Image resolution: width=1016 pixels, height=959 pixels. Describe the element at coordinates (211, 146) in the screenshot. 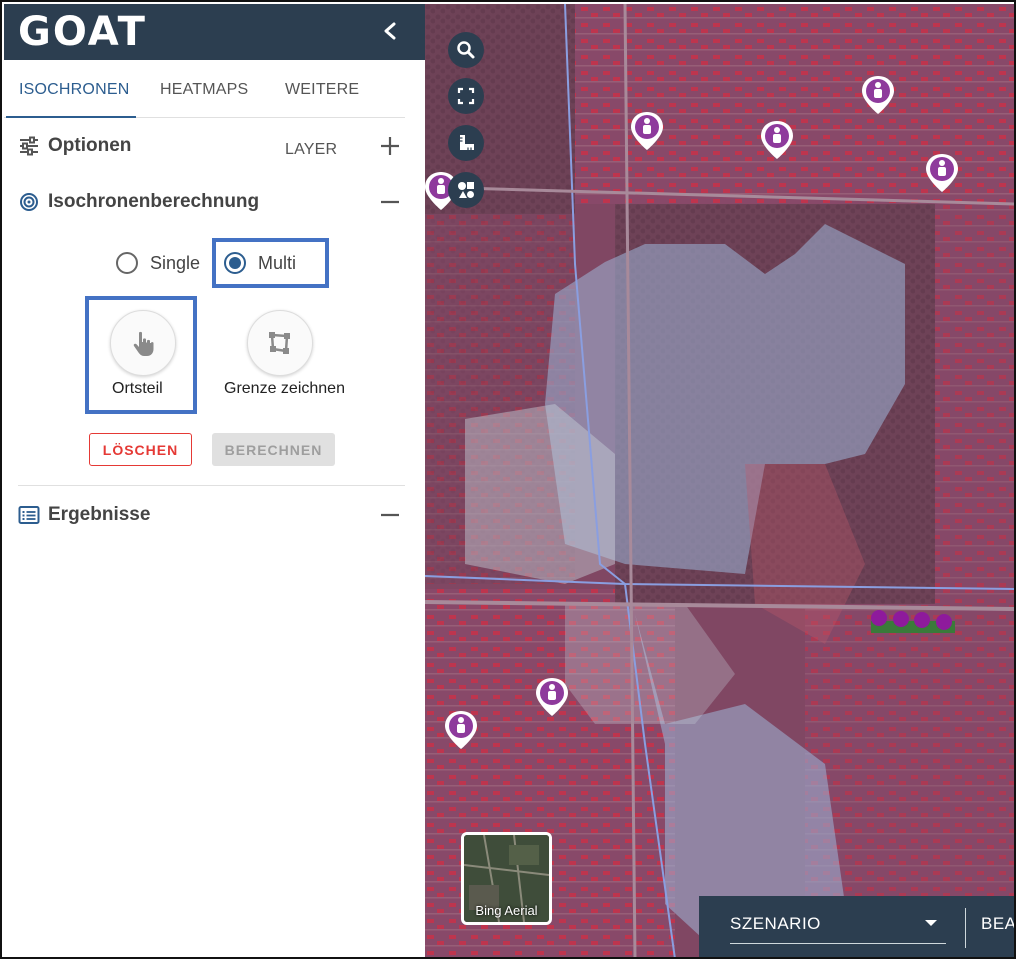

I see `section-optionen-header: Optionen` at that location.